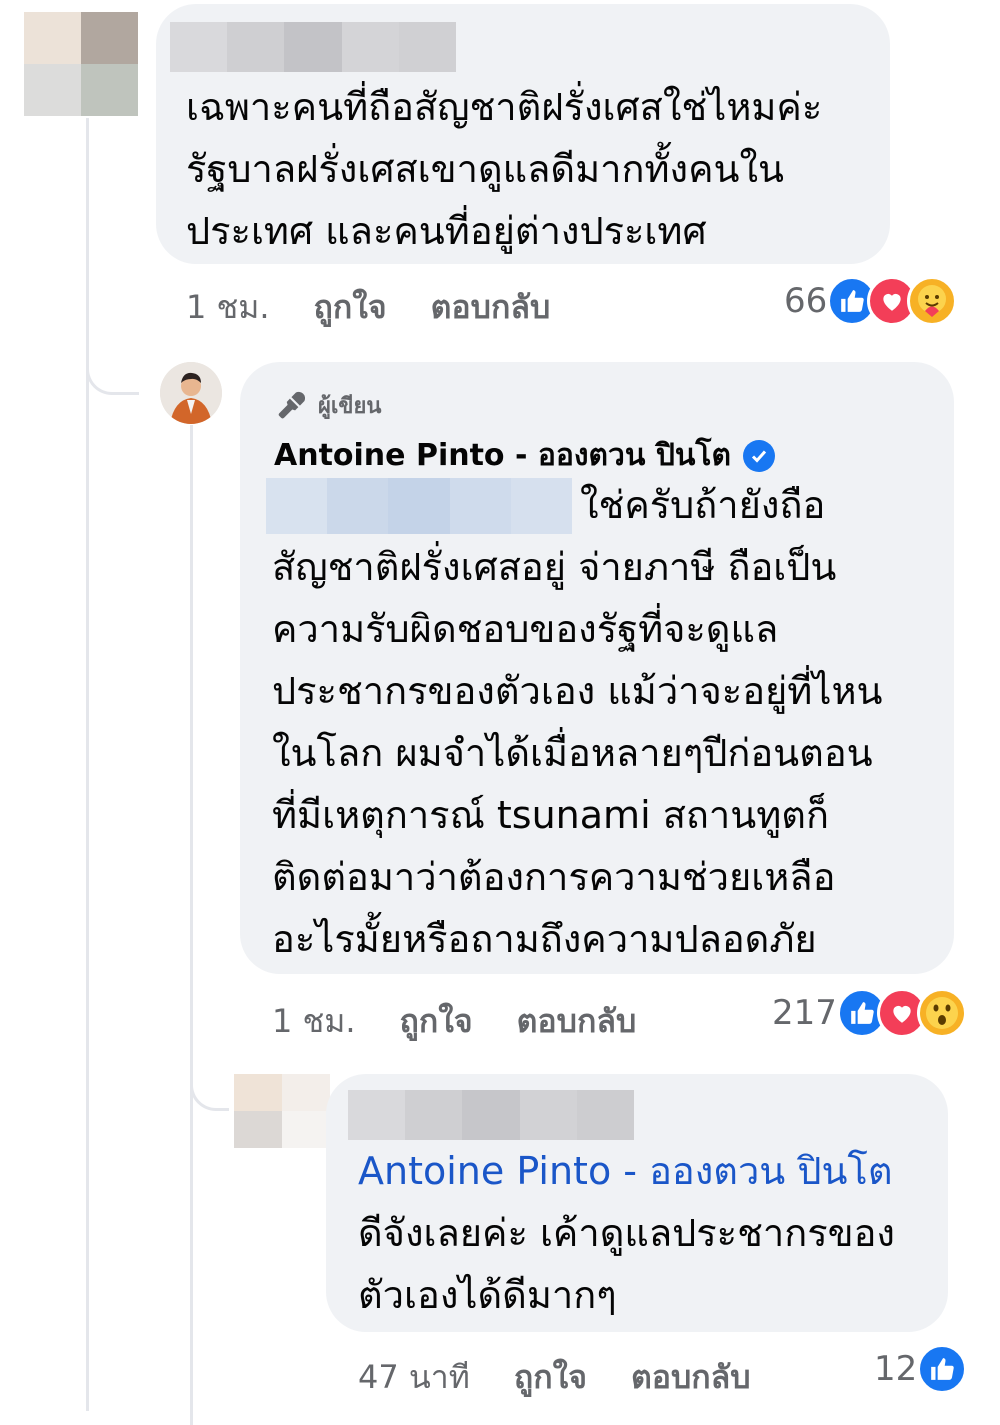  Describe the element at coordinates (932, 301) in the screenshot. I see `care-icon` at that location.